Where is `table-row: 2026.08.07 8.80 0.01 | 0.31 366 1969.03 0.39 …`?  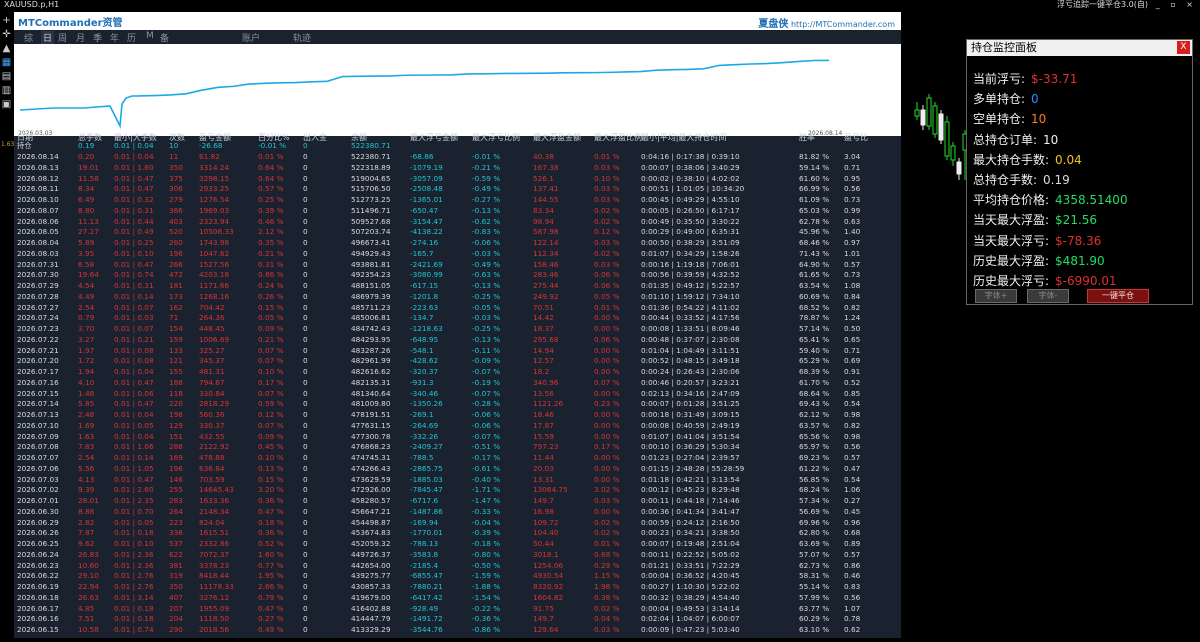 table-row: 2026.08.07 8.80 0.01 | 0.31 366 1969.03 0.39 … is located at coordinates (457, 211).